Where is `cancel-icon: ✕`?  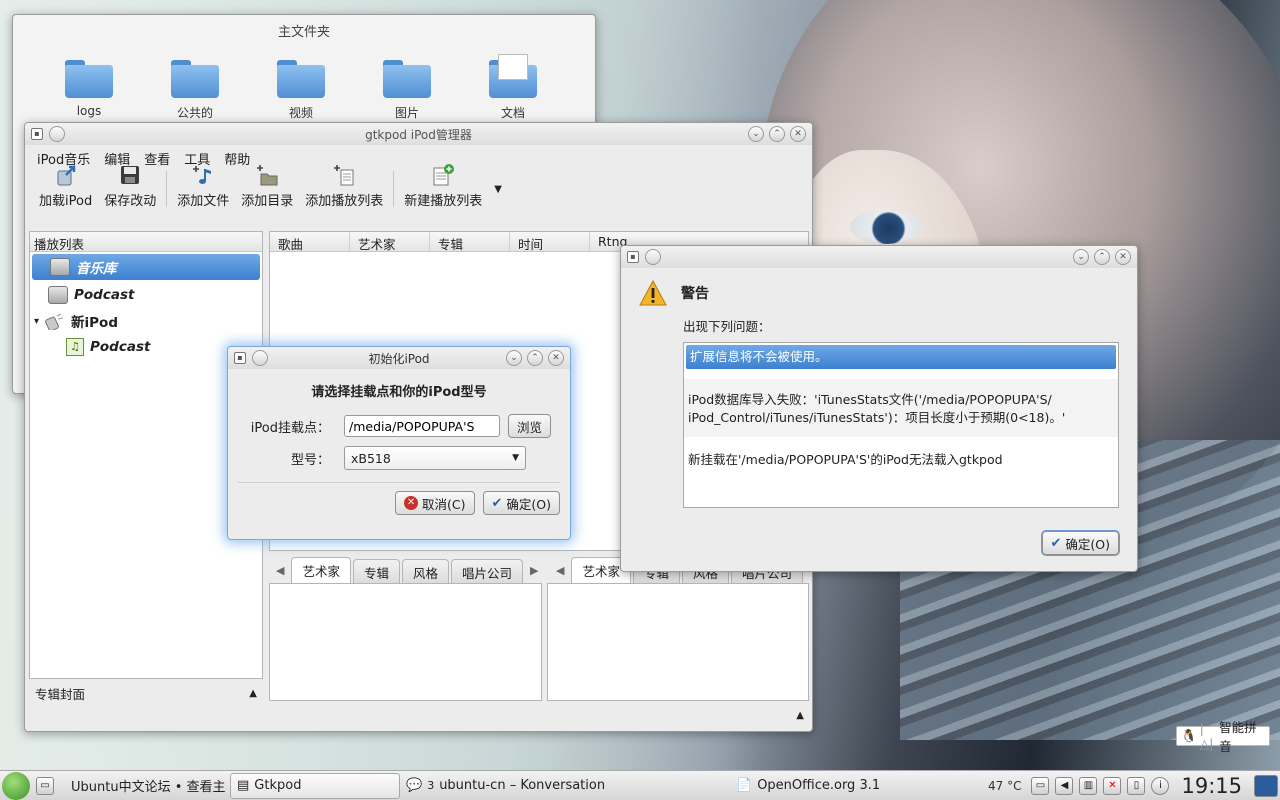
cancel-icon: ✕ is located at coordinates (411, 503).